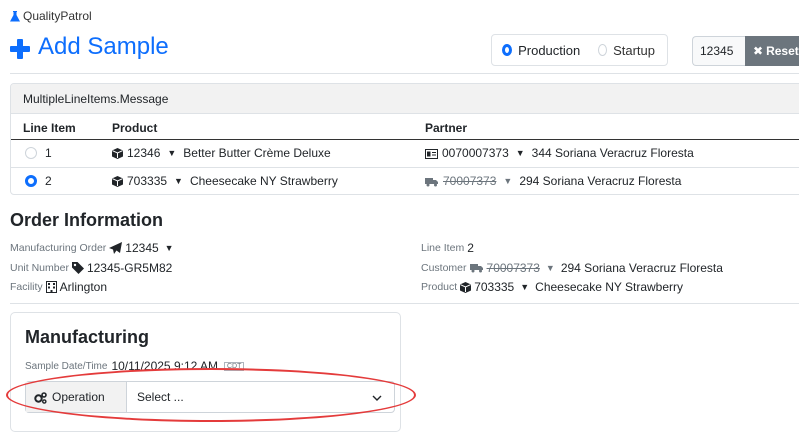  Describe the element at coordinates (58, 248) in the screenshot. I see `manufacturing-order-label: Manufacturing Order` at that location.